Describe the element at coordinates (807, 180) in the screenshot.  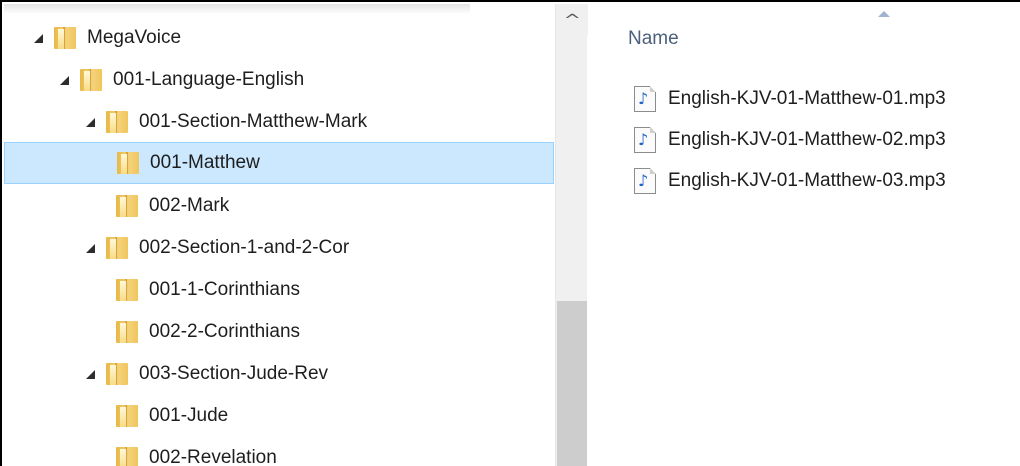
I see `file-name: English-KJV-01-Matthew-03.mp3` at that location.